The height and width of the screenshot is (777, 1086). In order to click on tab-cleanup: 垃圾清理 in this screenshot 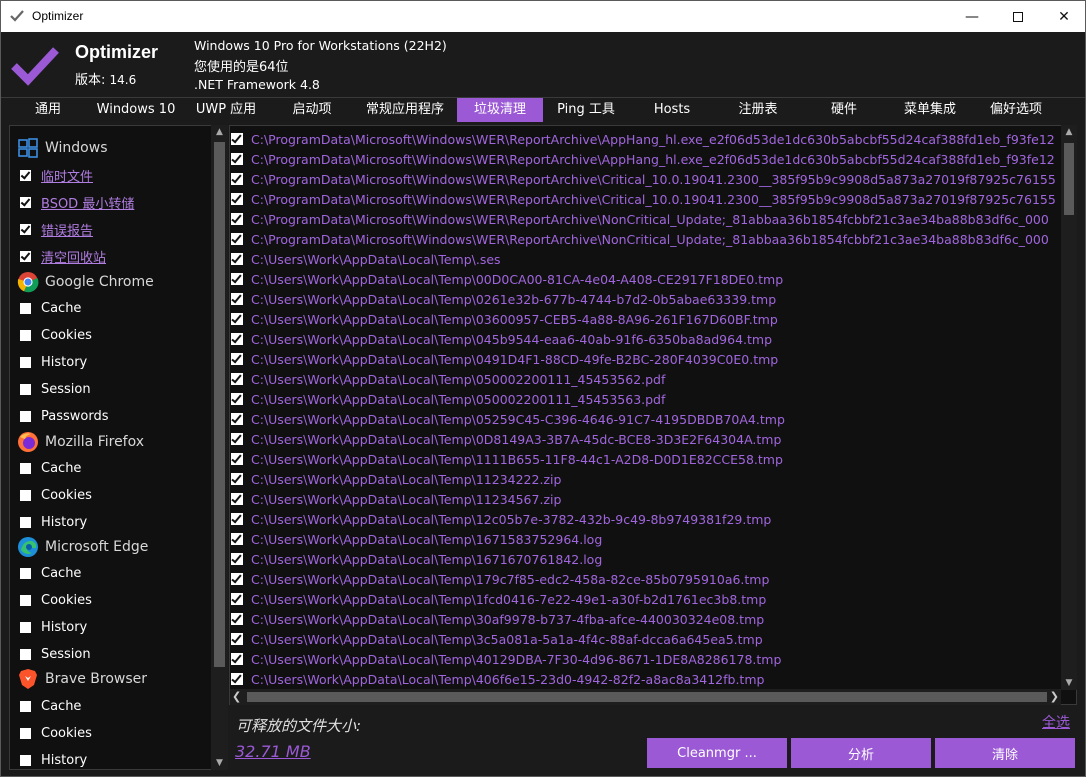, I will do `click(500, 110)`.